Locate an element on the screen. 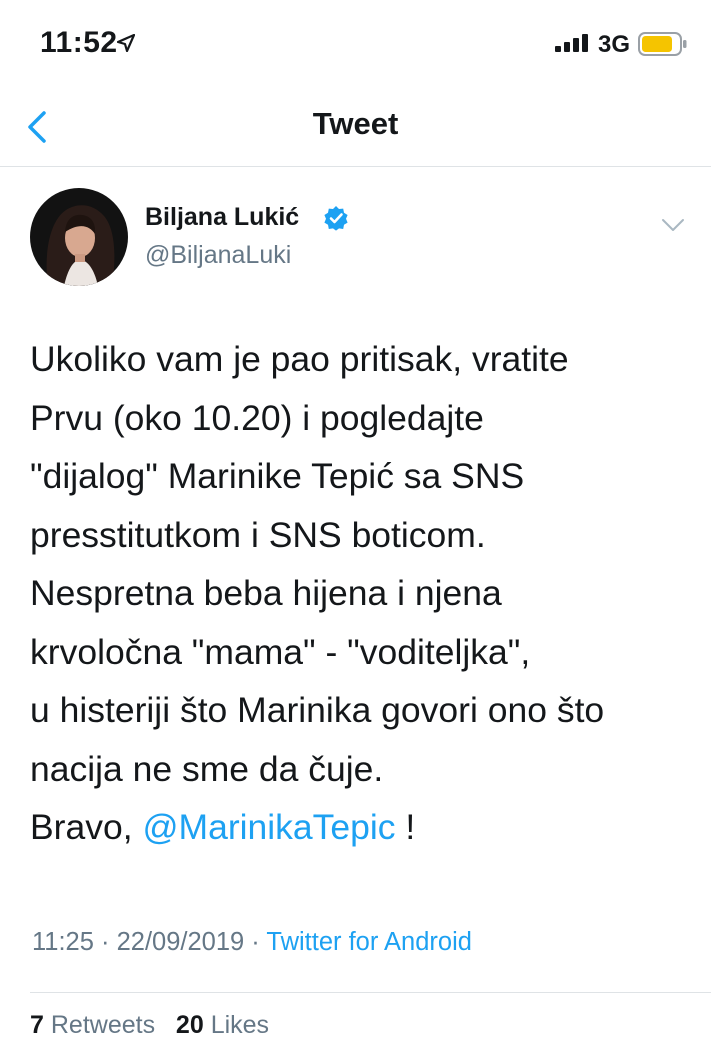  location-arrow-icon is located at coordinates (126, 45).